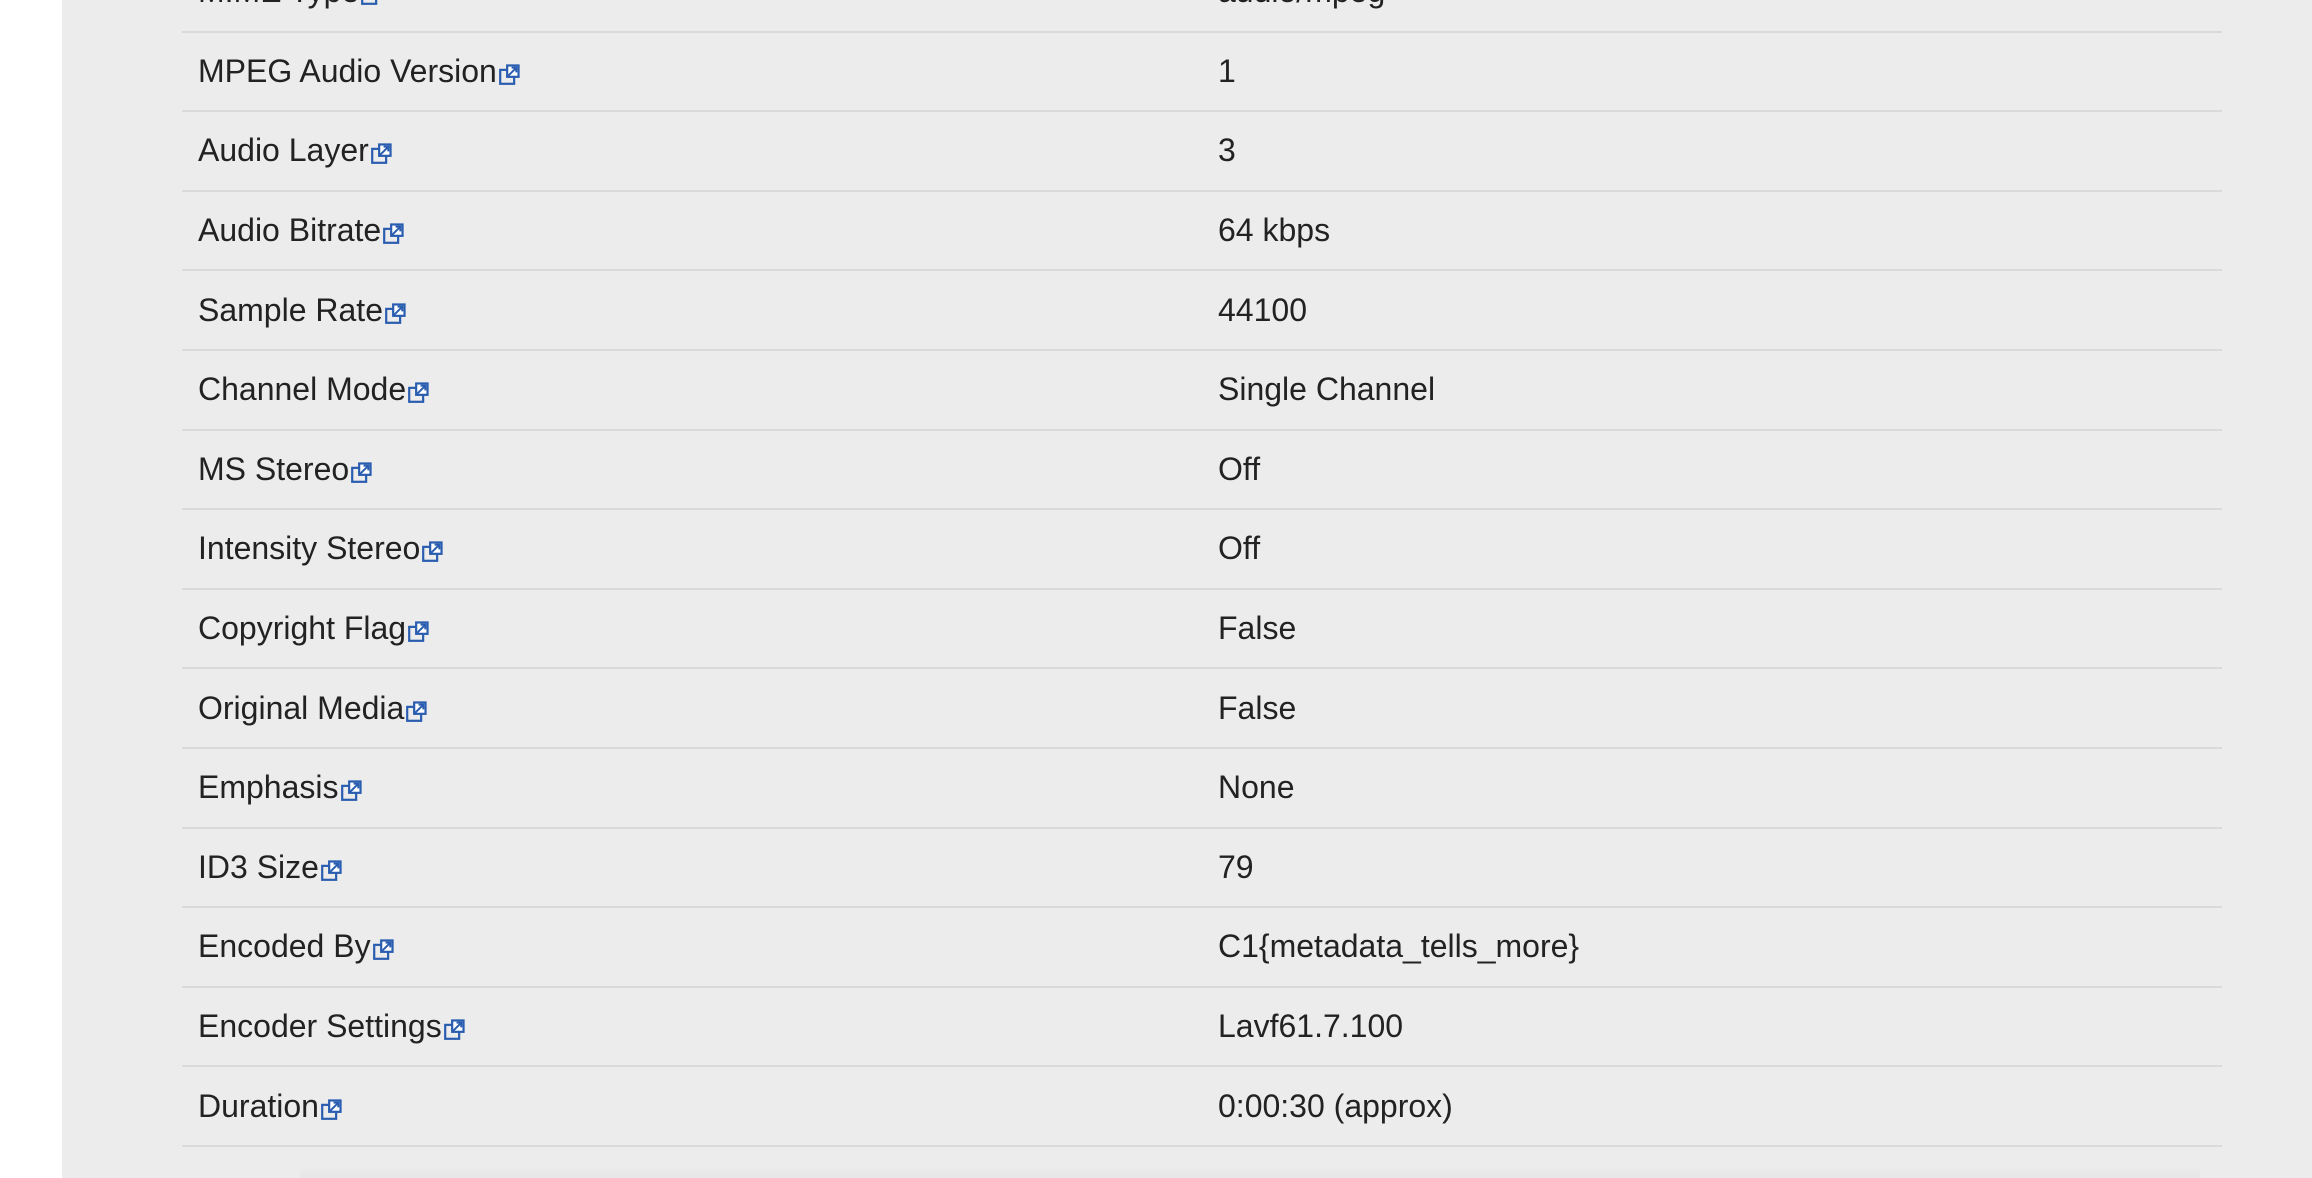  I want to click on metadata-value: C1{metadata_tells_more}, so click(1399, 946).